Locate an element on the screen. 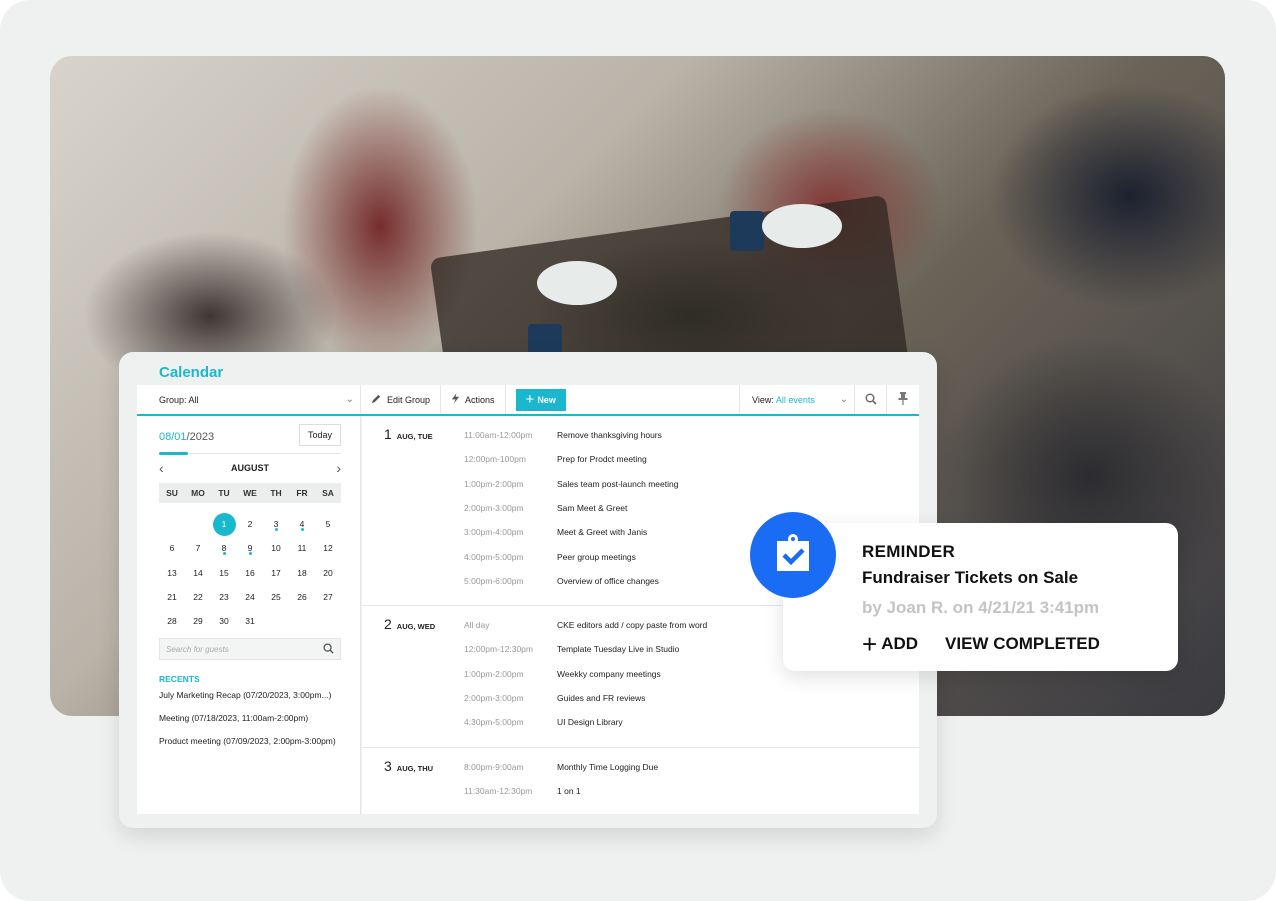  event-title: UI Design Library is located at coordinates (590, 722).